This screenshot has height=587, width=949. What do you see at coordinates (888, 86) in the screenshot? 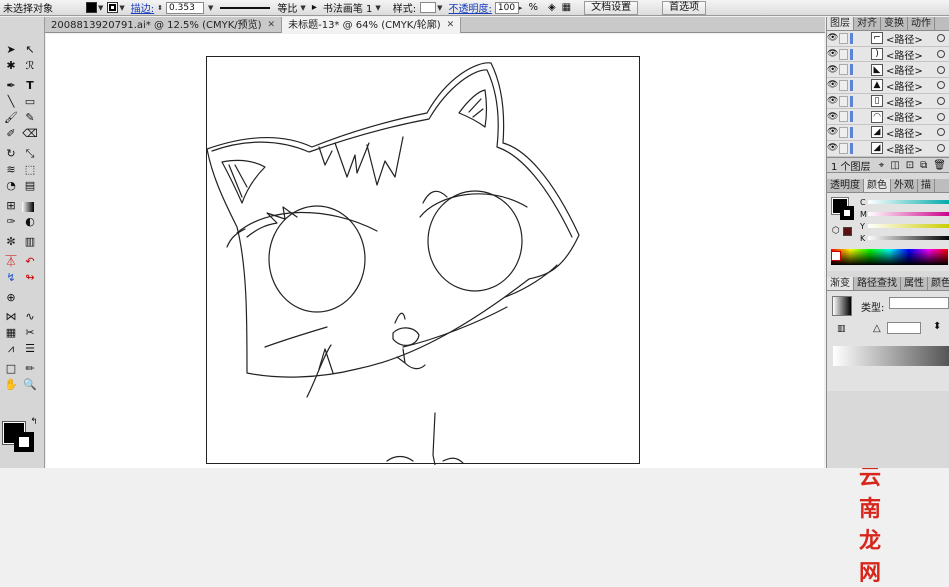
I see `layer-row: 👁 ▲ <路径>` at bounding box center [888, 86].